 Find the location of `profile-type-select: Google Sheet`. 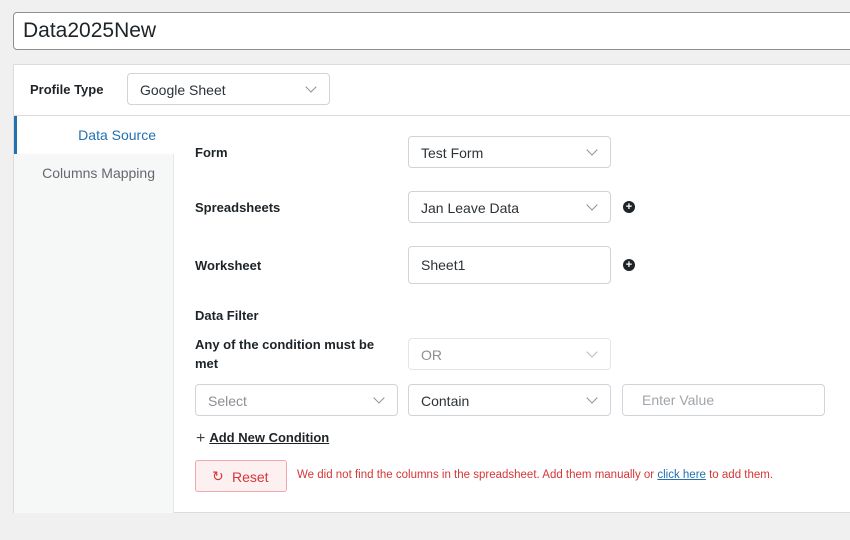

profile-type-select: Google Sheet is located at coordinates (228, 89).